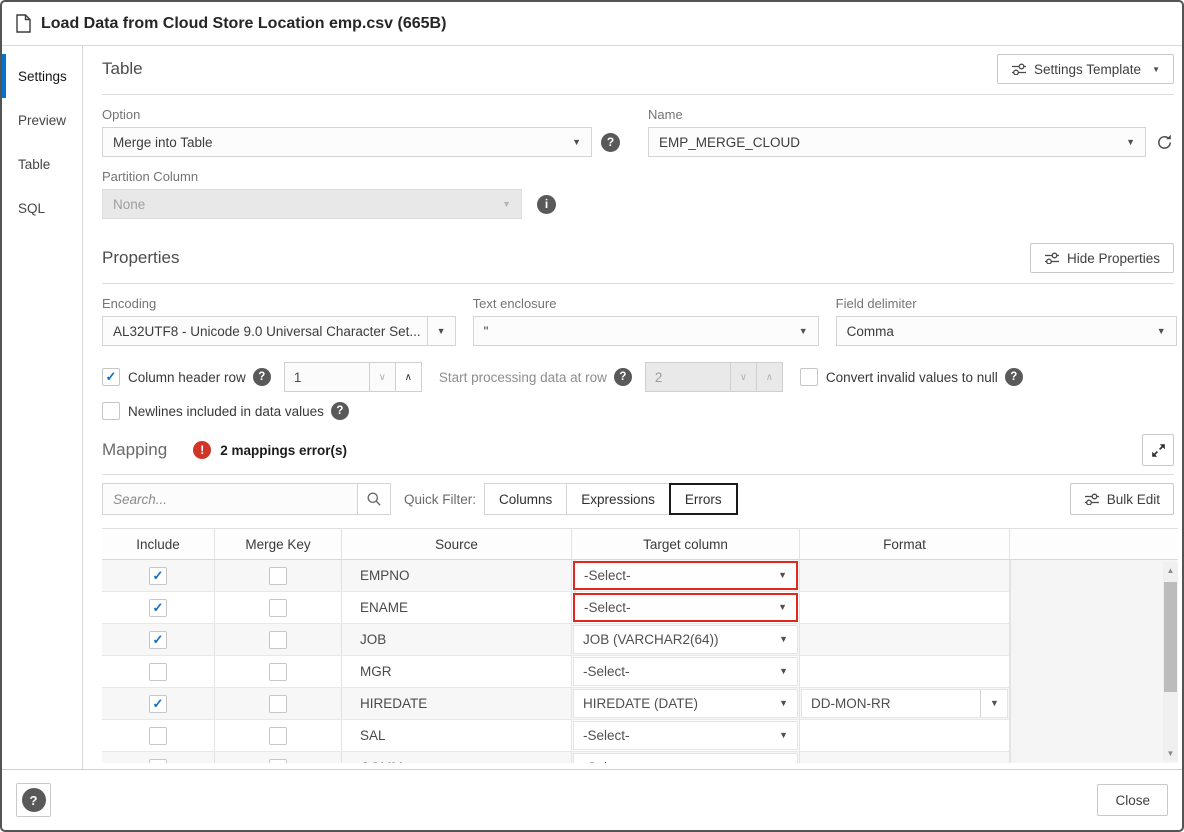  I want to click on bulk-edit-button: Bulk Edit, so click(1121, 499).